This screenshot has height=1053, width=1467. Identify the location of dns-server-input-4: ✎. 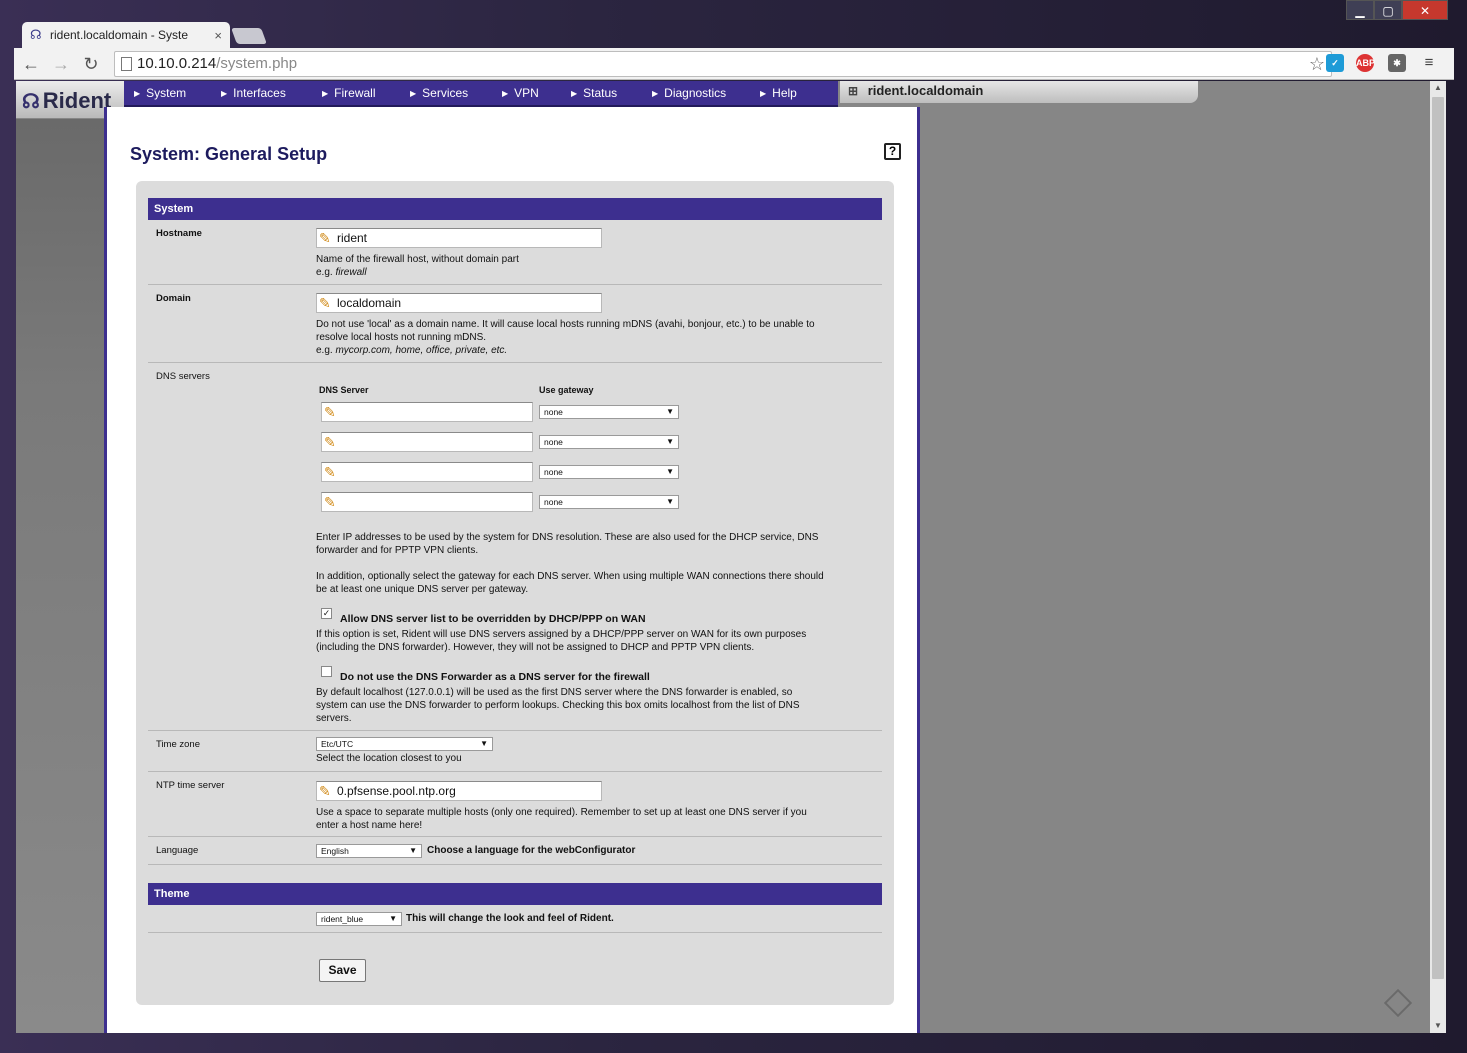
(427, 502).